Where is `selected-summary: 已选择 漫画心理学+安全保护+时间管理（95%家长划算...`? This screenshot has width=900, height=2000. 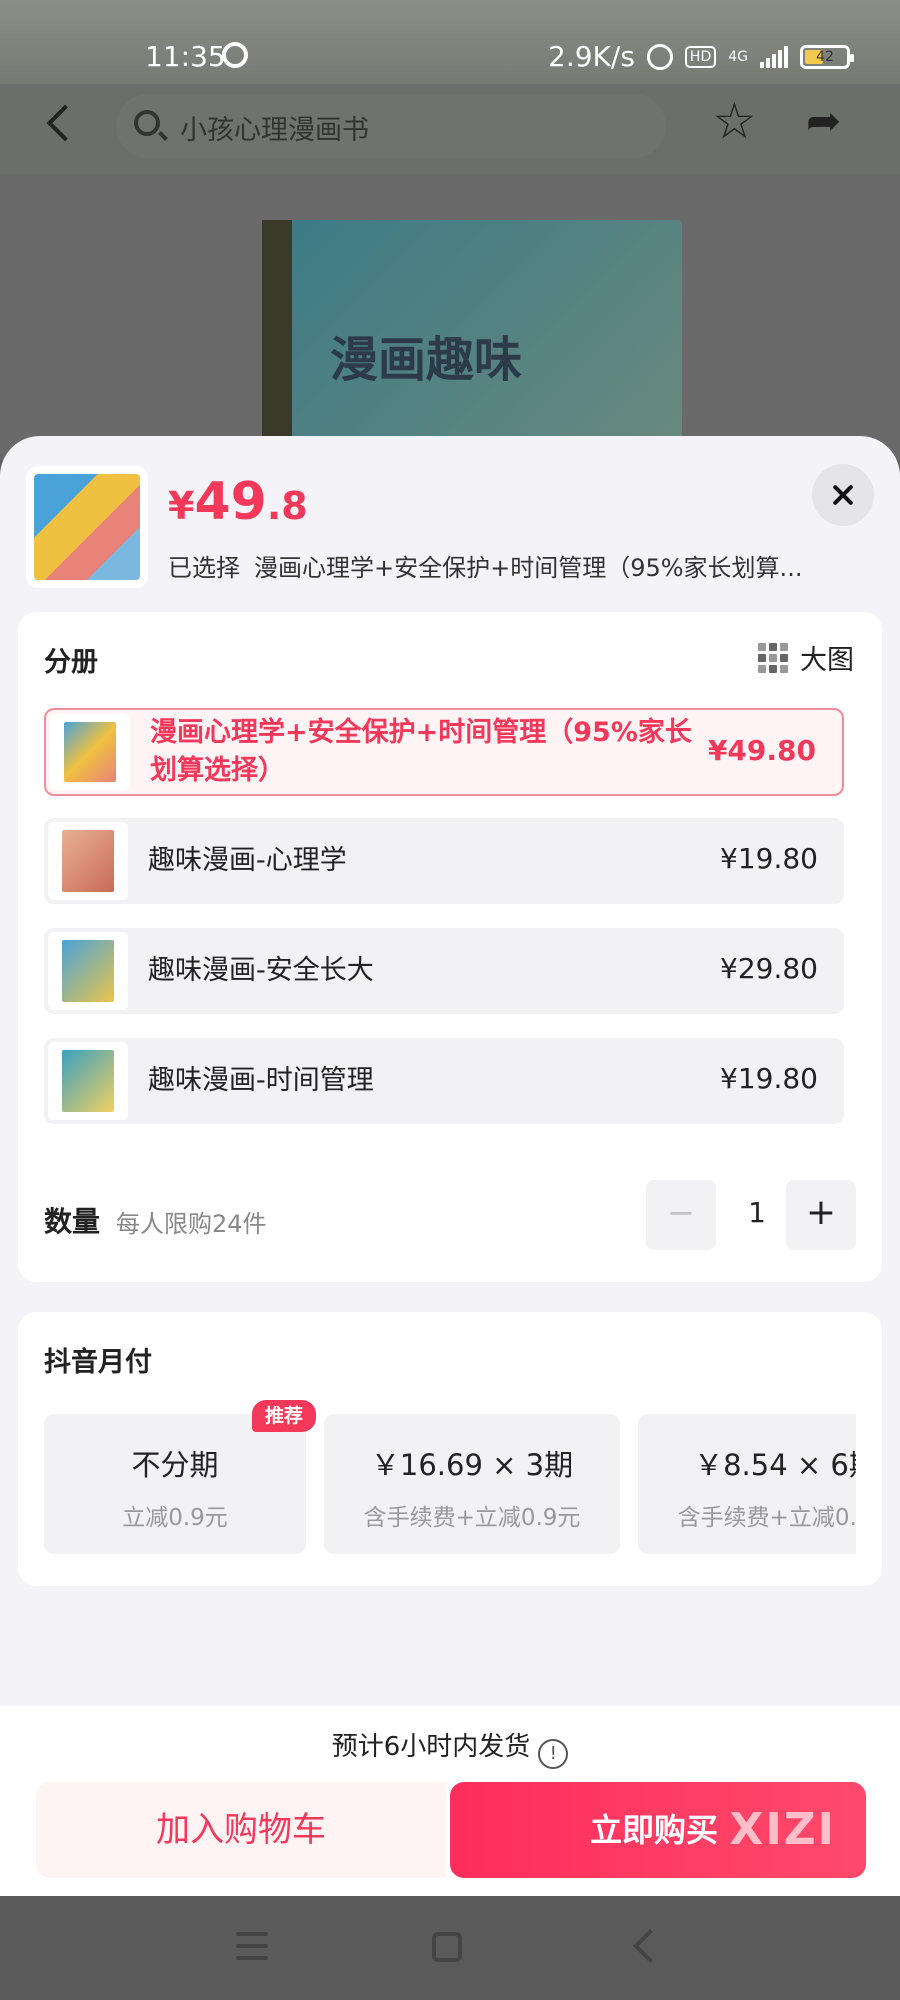 selected-summary: 已选择 漫画心理学+安全保护+时间管理（95%家长划算... is located at coordinates (518, 565).